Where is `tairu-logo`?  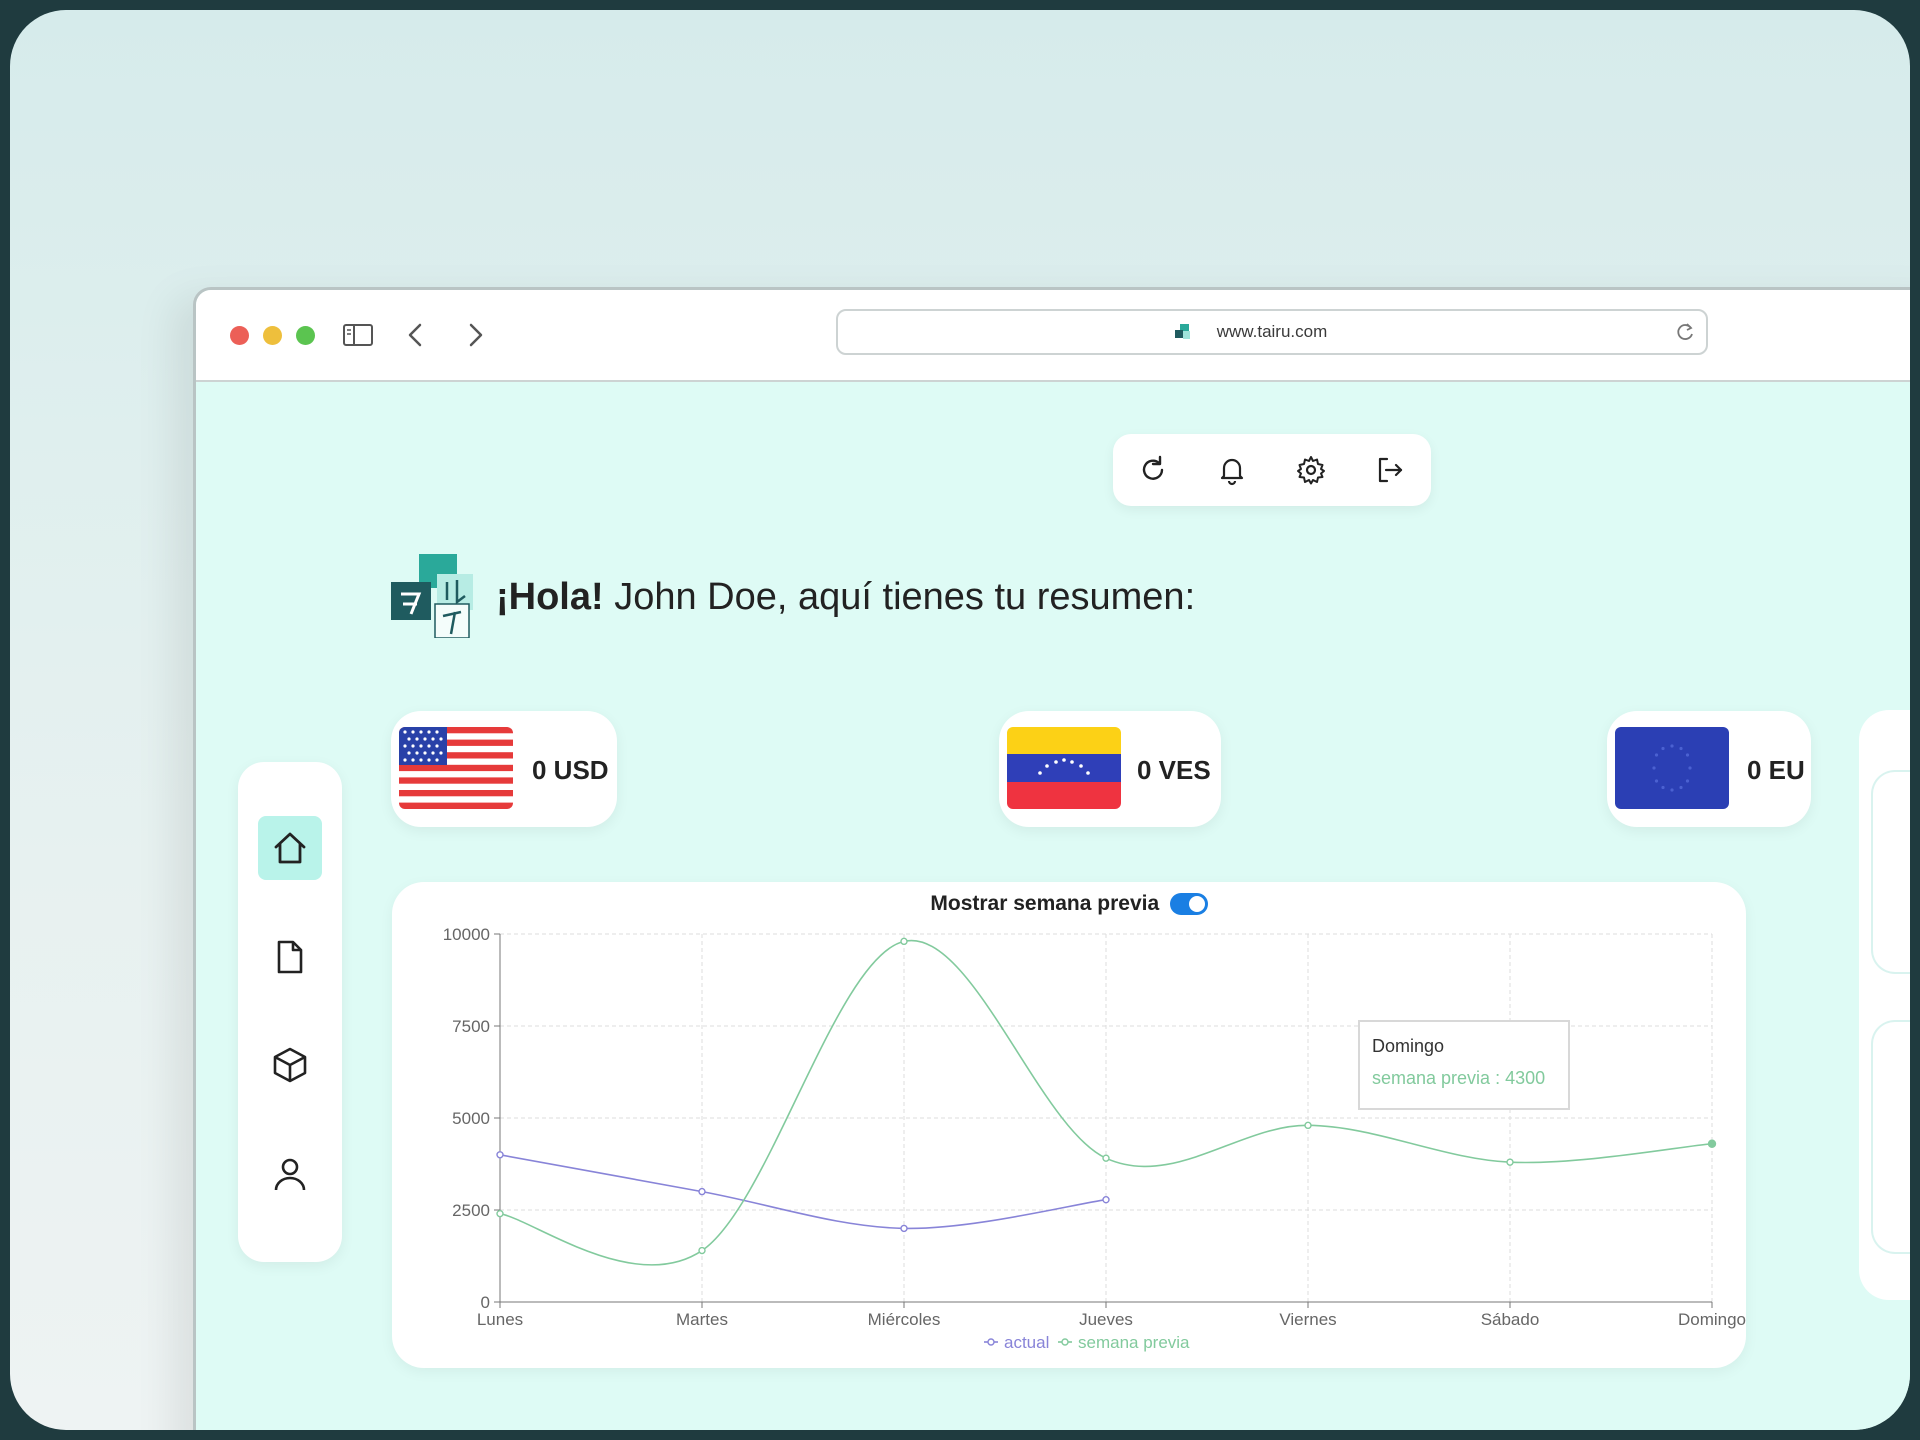
tairu-logo is located at coordinates (432, 596).